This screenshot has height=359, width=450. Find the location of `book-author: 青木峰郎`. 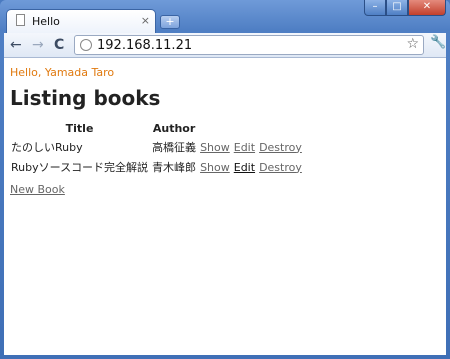

book-author: 青木峰郎 is located at coordinates (174, 167).